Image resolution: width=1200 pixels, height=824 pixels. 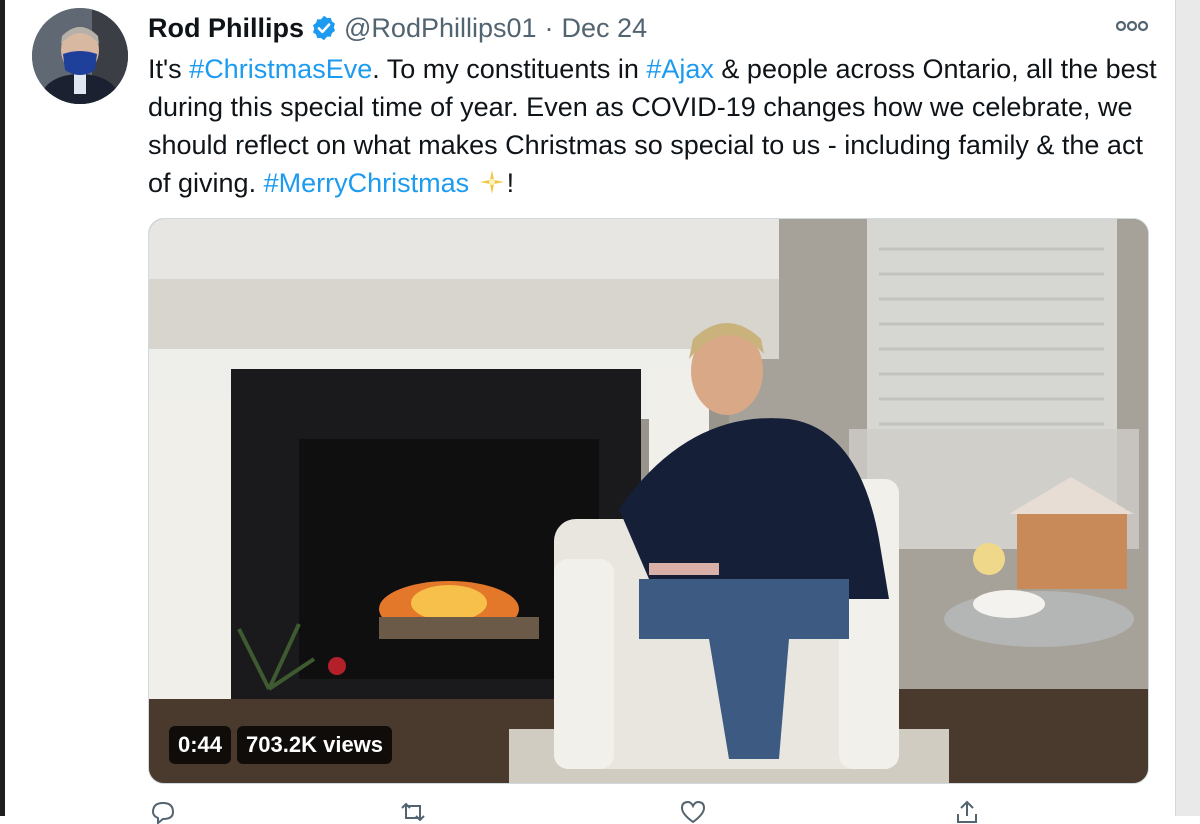 I want to click on sparkle-emoji-icon, so click(x=491, y=182).